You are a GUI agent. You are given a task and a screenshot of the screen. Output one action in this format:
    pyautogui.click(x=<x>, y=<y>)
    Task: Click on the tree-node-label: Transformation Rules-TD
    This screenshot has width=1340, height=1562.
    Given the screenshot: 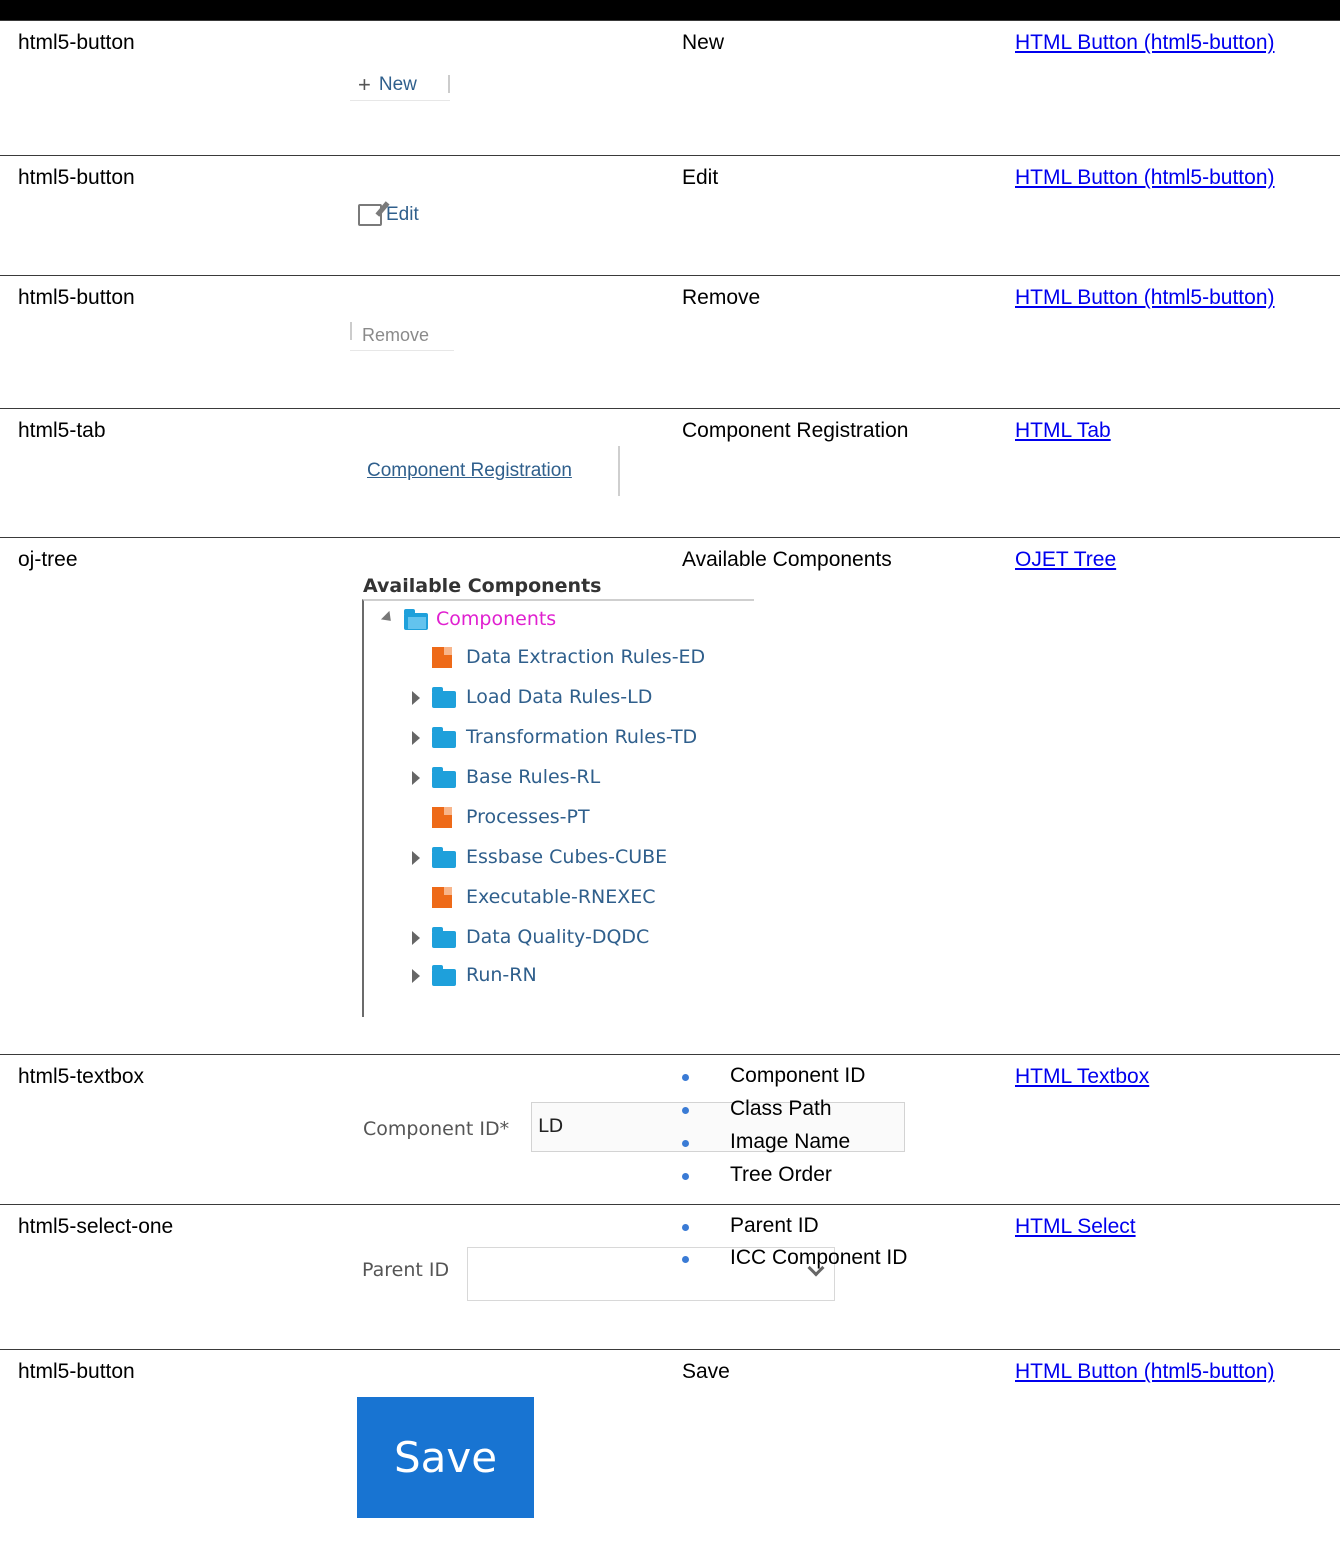 What is the action you would take?
    pyautogui.click(x=582, y=737)
    